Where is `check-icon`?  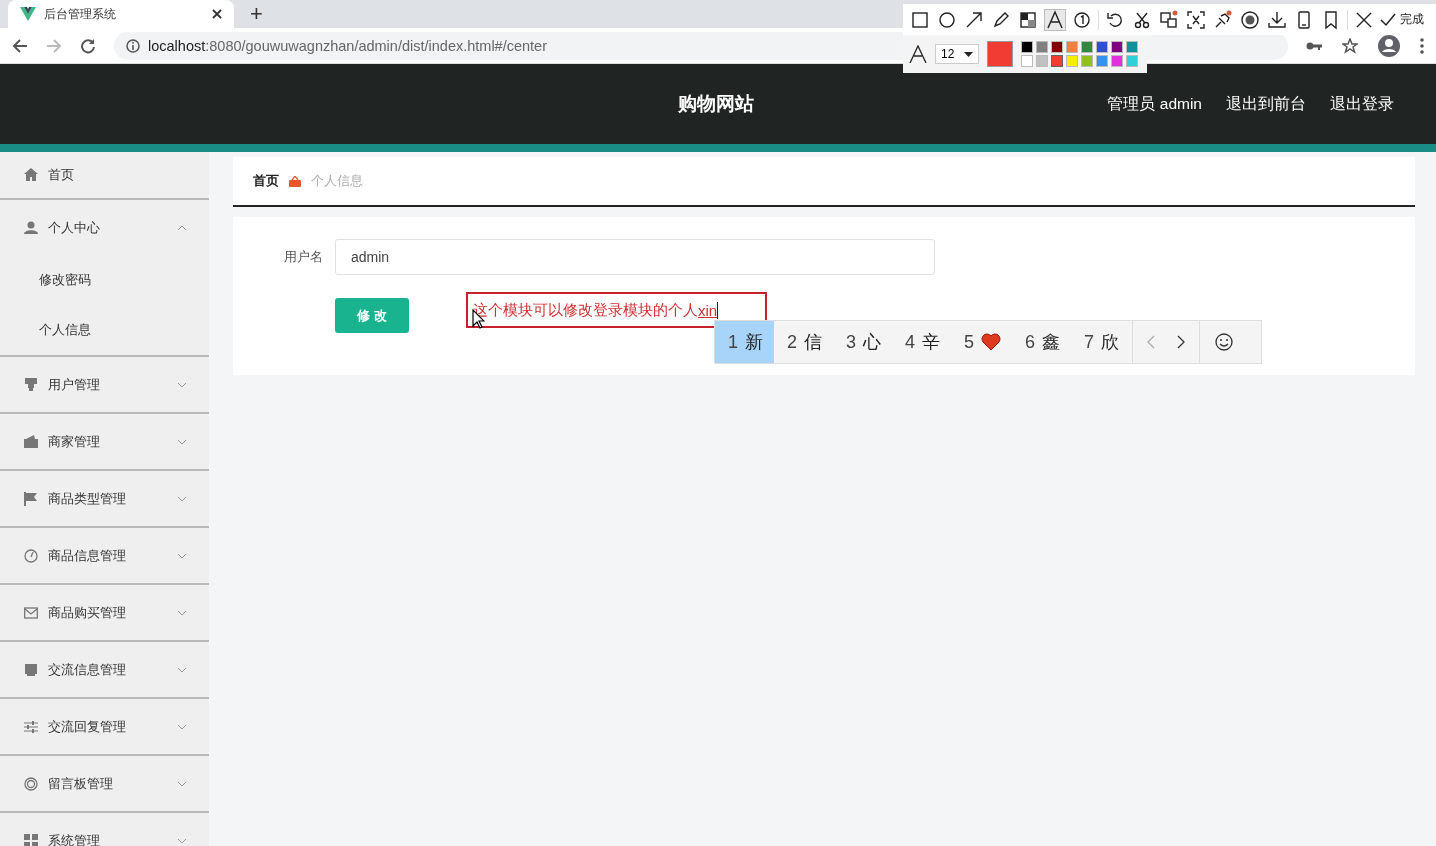 check-icon is located at coordinates (1388, 19).